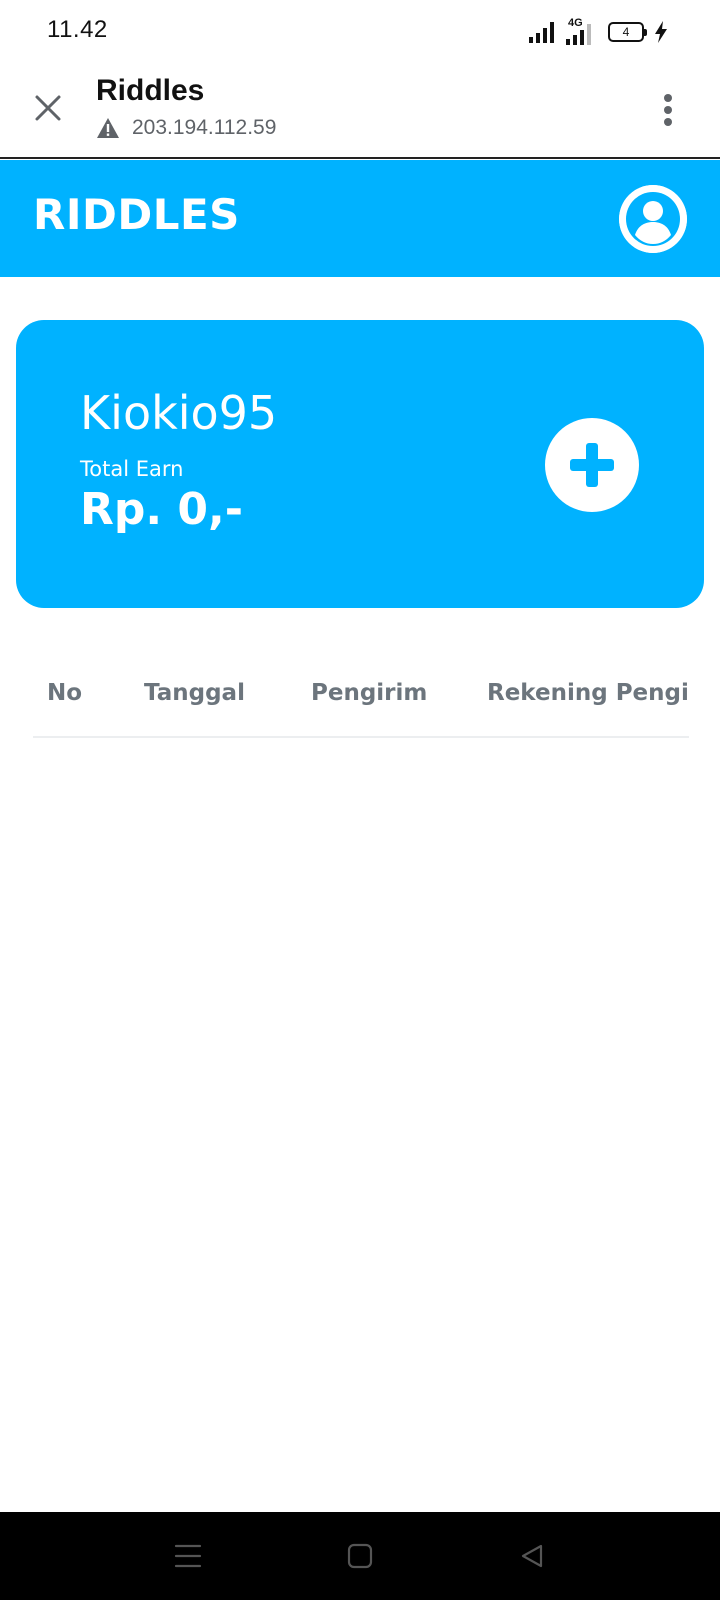 This screenshot has height=1600, width=720. What do you see at coordinates (588, 693) in the screenshot?
I see `column-header-rekening-pengirim: Rekening Pengirim` at bounding box center [588, 693].